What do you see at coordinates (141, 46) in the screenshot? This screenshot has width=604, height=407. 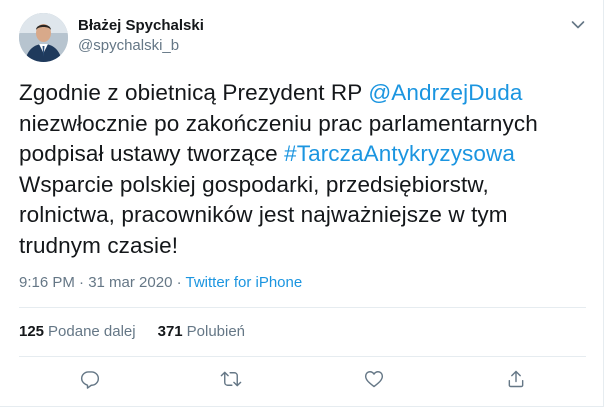 I see `author-handle: @spychalski_b` at bounding box center [141, 46].